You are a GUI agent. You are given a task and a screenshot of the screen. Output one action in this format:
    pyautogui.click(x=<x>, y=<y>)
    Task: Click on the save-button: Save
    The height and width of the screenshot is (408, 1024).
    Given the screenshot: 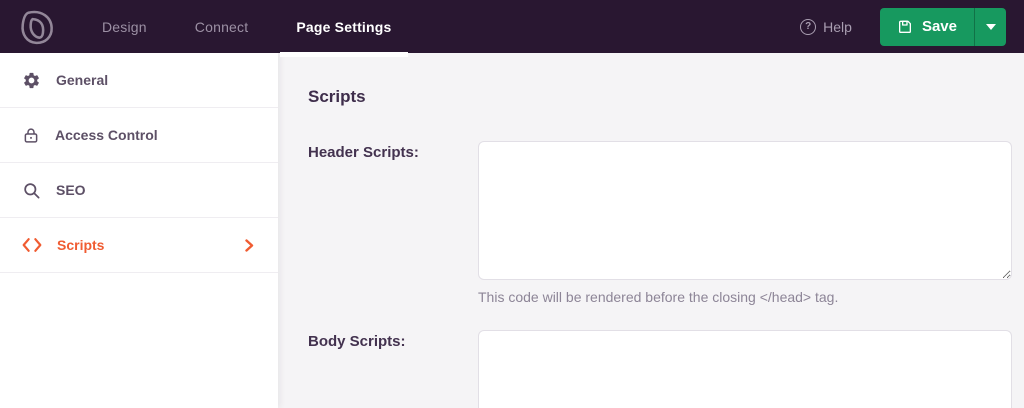 What is the action you would take?
    pyautogui.click(x=927, y=27)
    